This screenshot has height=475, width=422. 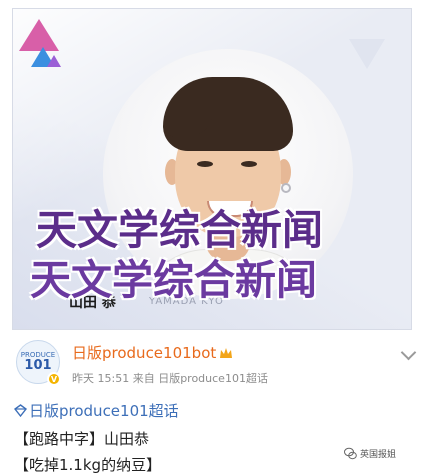 What do you see at coordinates (38, 365) in the screenshot?
I see `avatar-brand-number: 101` at bounding box center [38, 365].